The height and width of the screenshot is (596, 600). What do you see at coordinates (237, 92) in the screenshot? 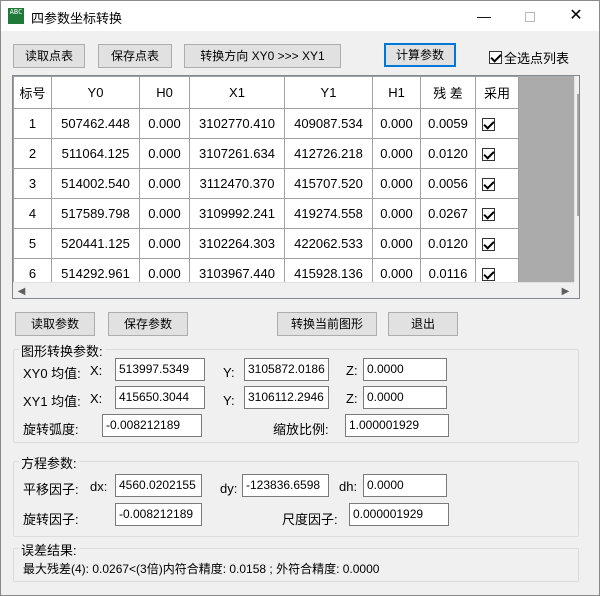
I see `header-col-x1: X1` at bounding box center [237, 92].